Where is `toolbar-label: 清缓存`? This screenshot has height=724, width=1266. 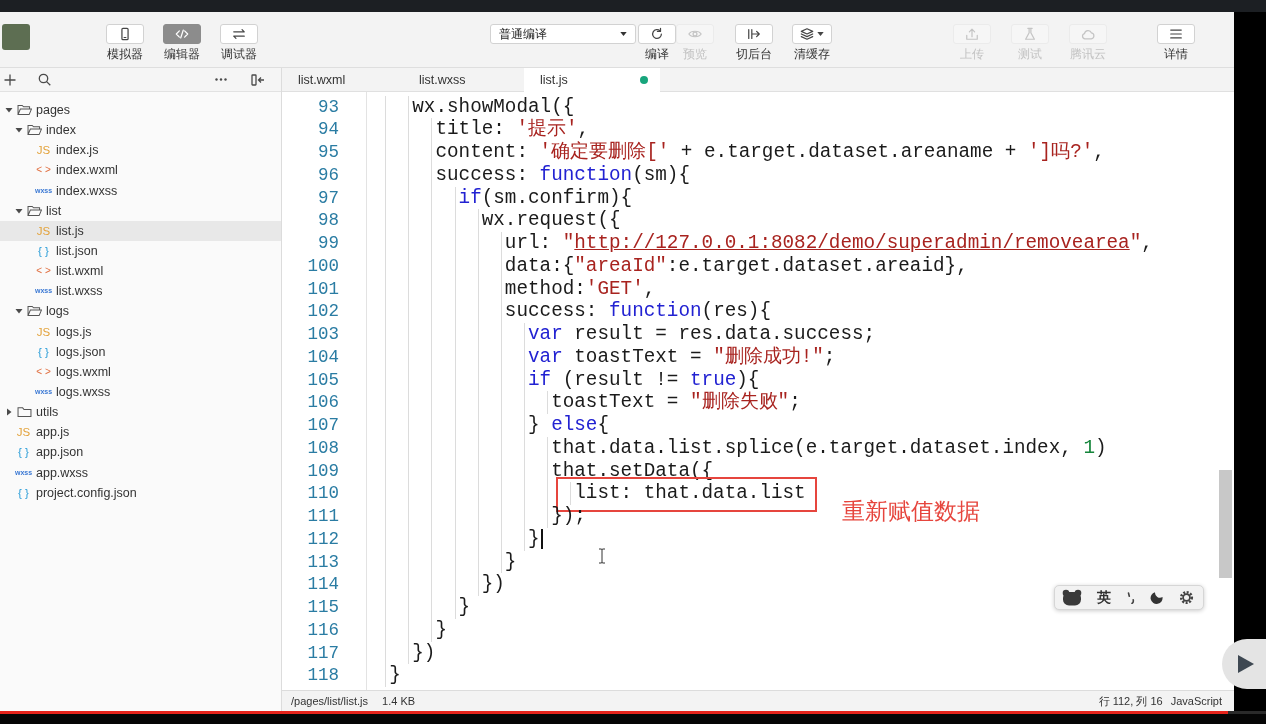
toolbar-label: 清缓存 is located at coordinates (812, 54).